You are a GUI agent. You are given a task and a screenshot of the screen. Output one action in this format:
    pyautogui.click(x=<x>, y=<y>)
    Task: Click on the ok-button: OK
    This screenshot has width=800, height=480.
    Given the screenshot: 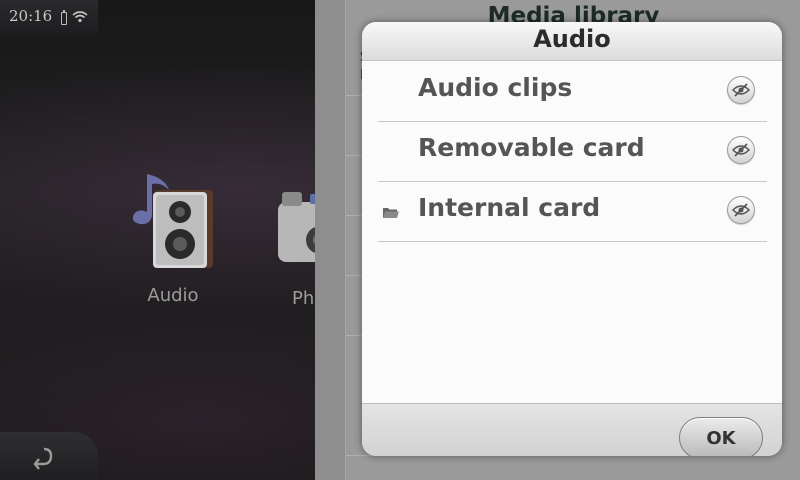 What is the action you would take?
    pyautogui.click(x=721, y=436)
    